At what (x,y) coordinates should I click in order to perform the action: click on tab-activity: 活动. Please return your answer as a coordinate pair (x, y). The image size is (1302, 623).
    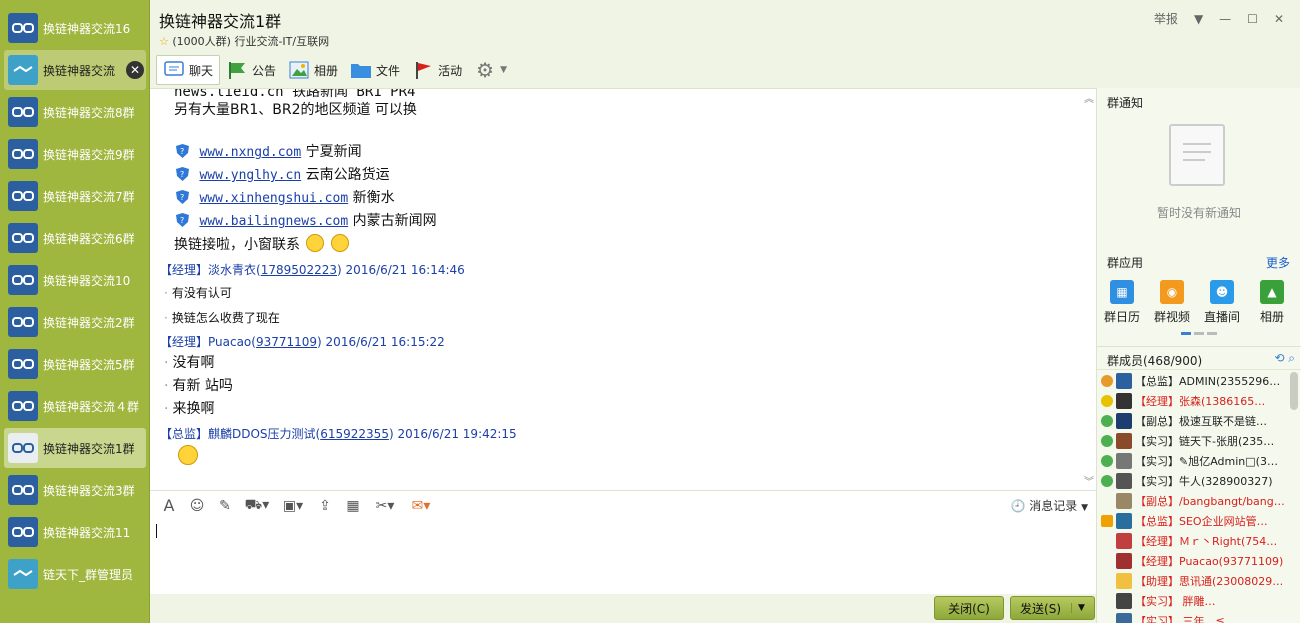
    Looking at the image, I should click on (437, 70).